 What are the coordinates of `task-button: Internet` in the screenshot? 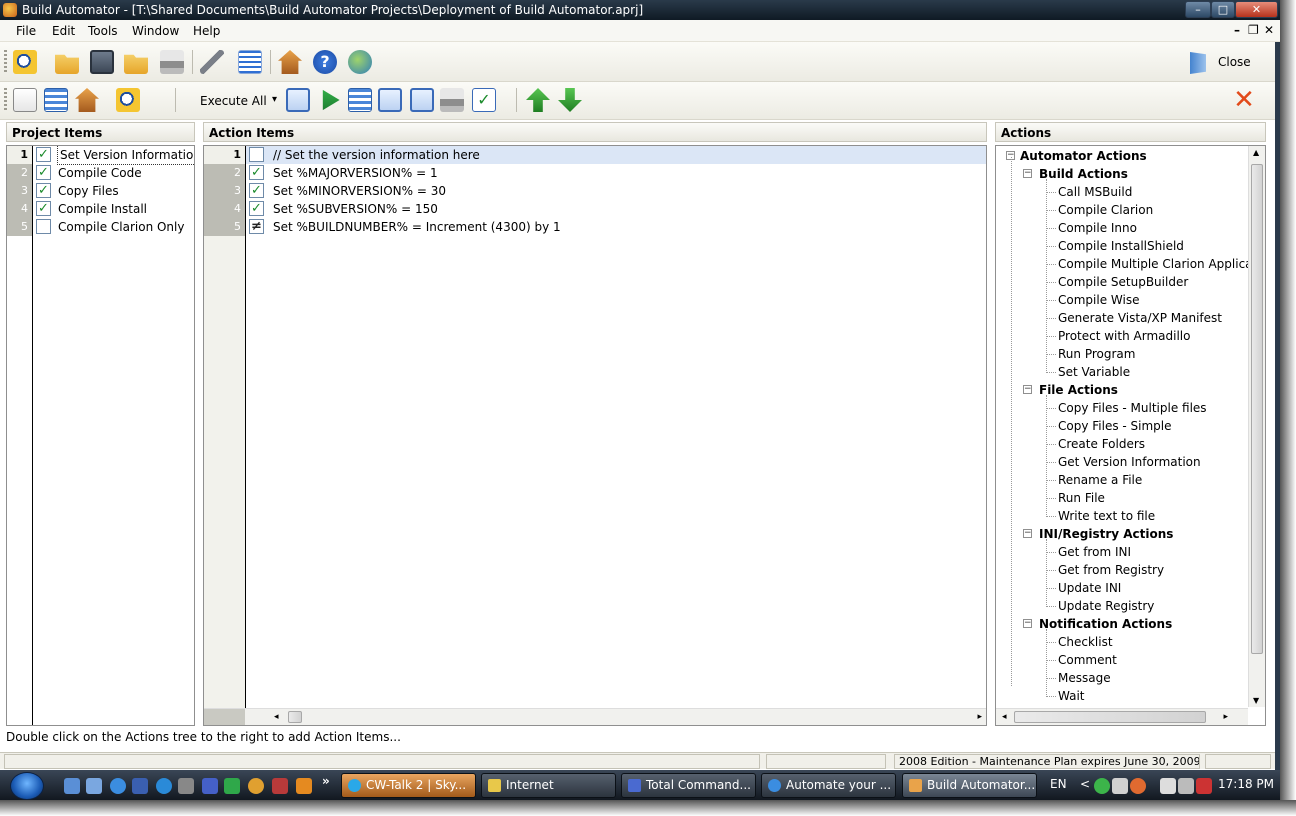 It's located at (548, 785).